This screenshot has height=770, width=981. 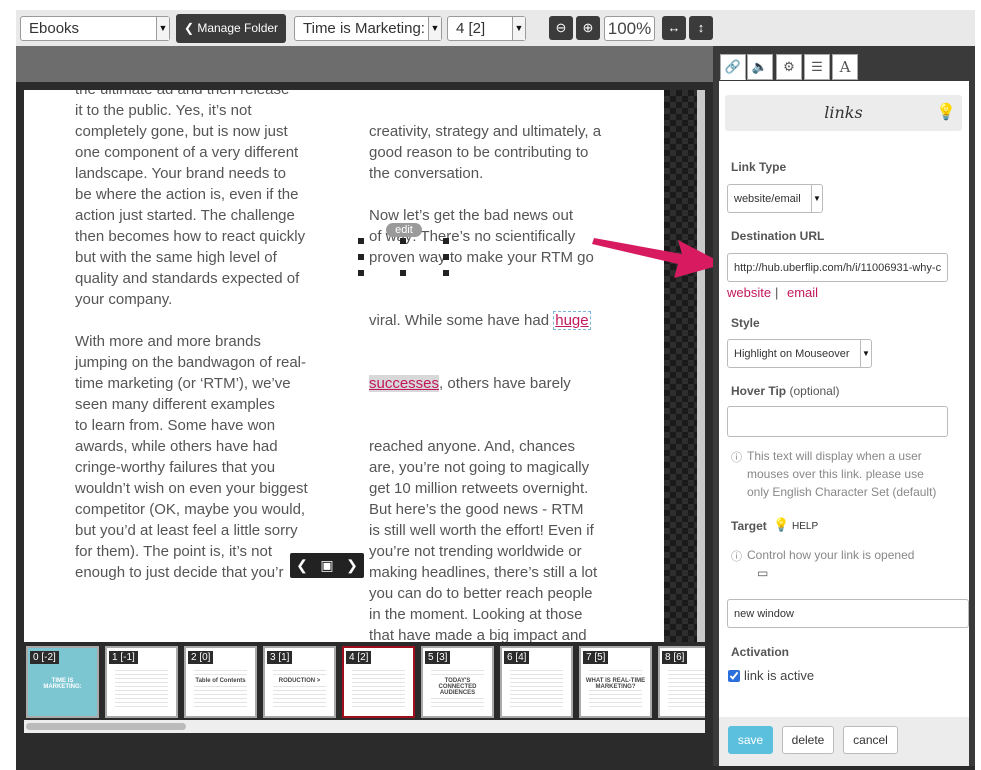 What do you see at coordinates (763, 573) in the screenshot?
I see `laptop-icon: ▭` at bounding box center [763, 573].